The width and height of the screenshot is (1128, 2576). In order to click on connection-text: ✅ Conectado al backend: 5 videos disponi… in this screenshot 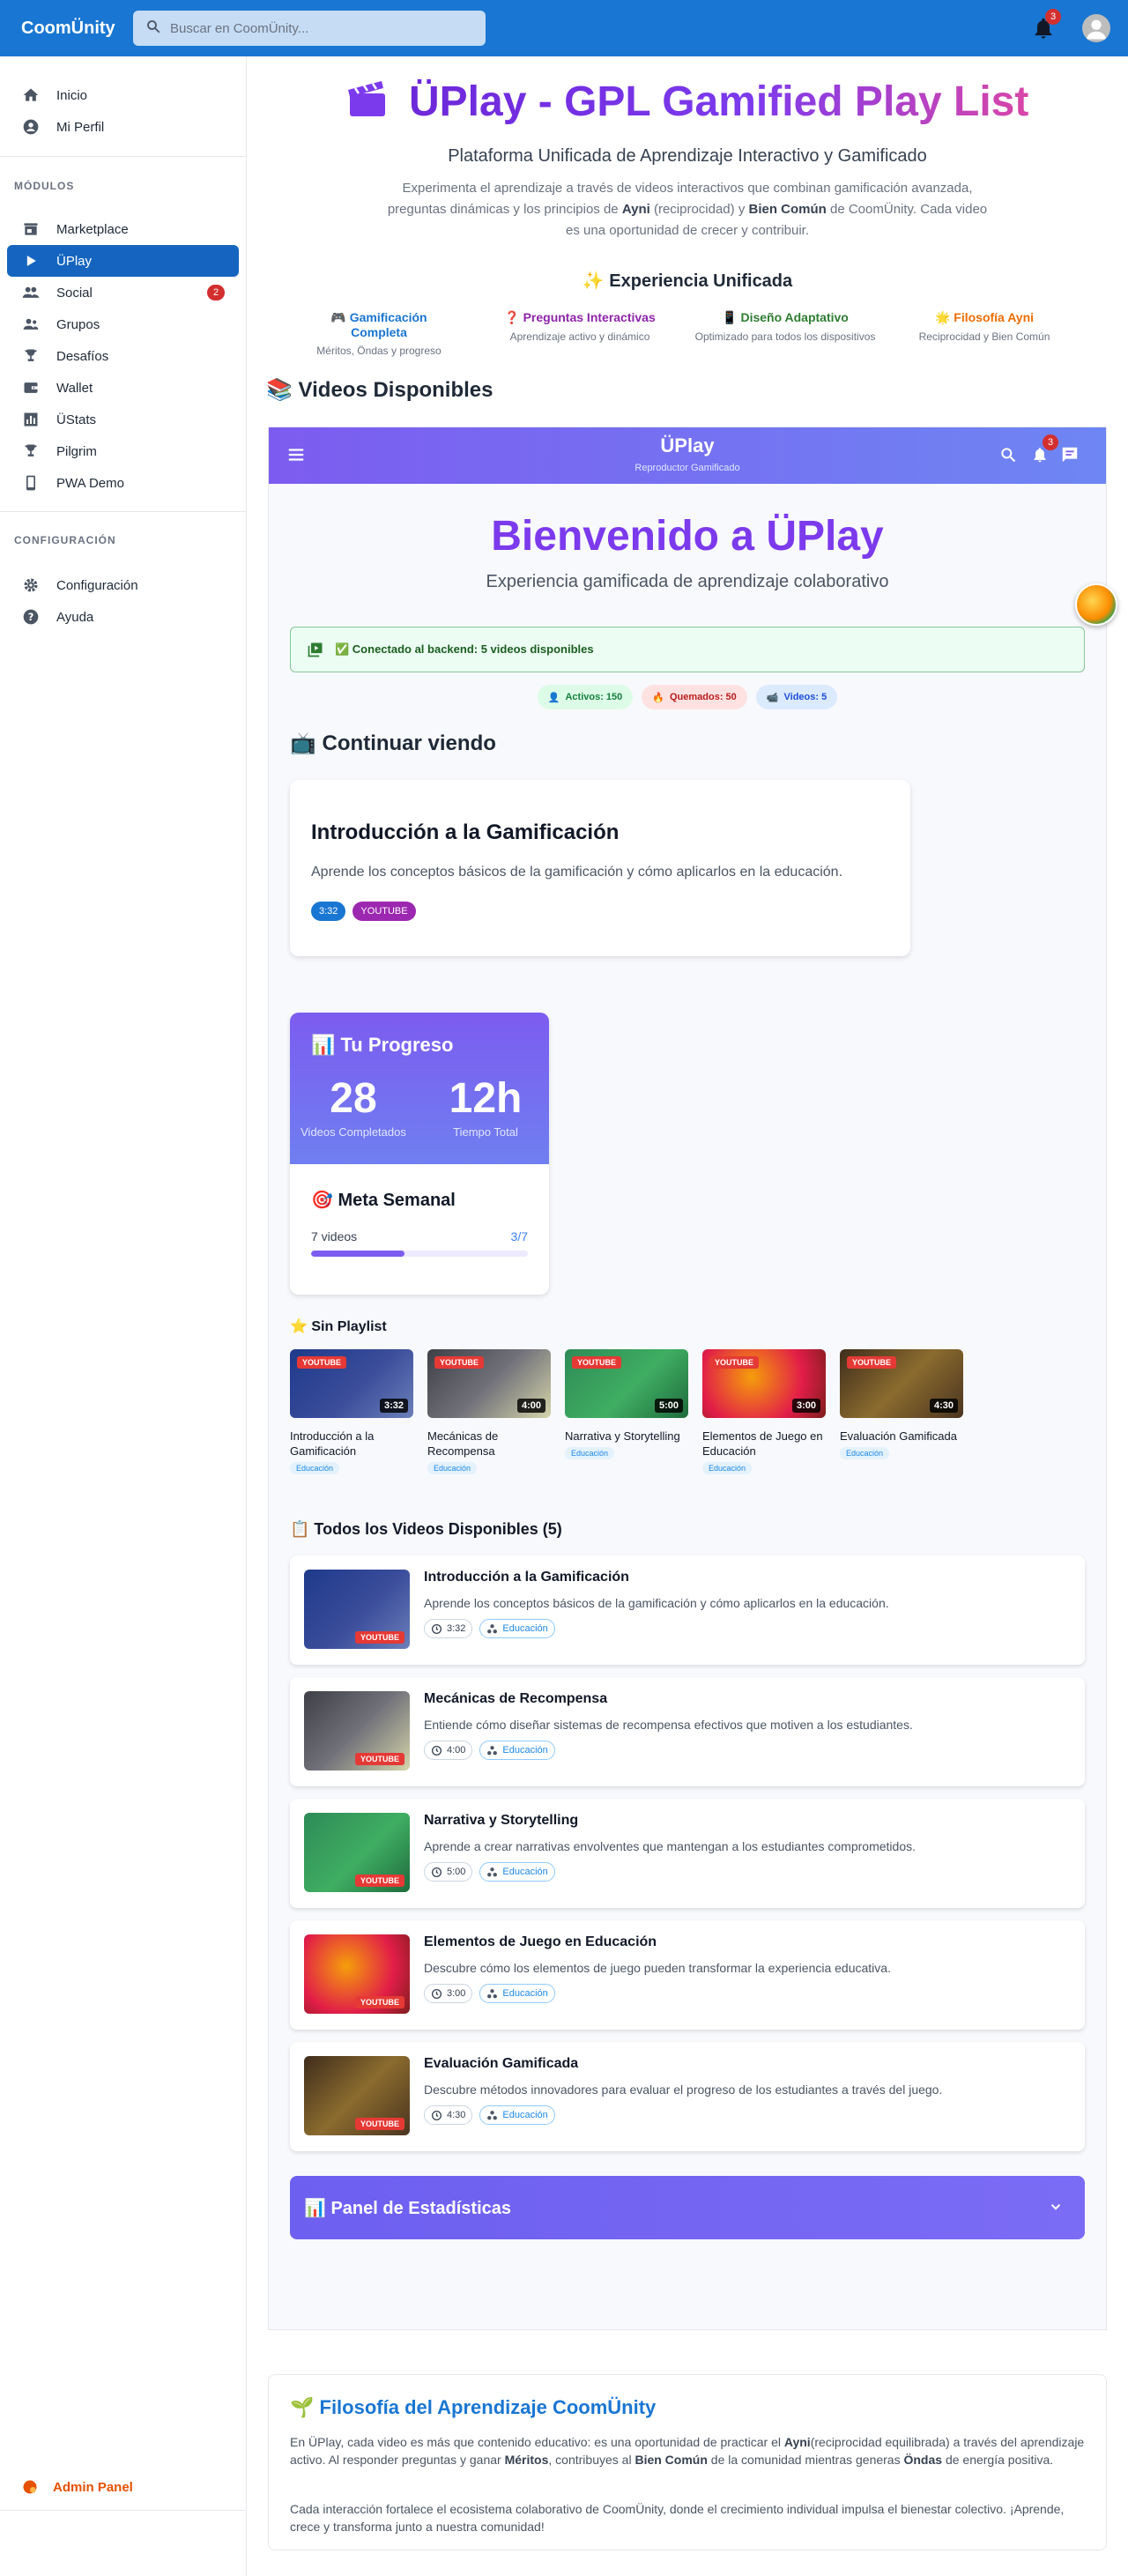, I will do `click(464, 649)`.